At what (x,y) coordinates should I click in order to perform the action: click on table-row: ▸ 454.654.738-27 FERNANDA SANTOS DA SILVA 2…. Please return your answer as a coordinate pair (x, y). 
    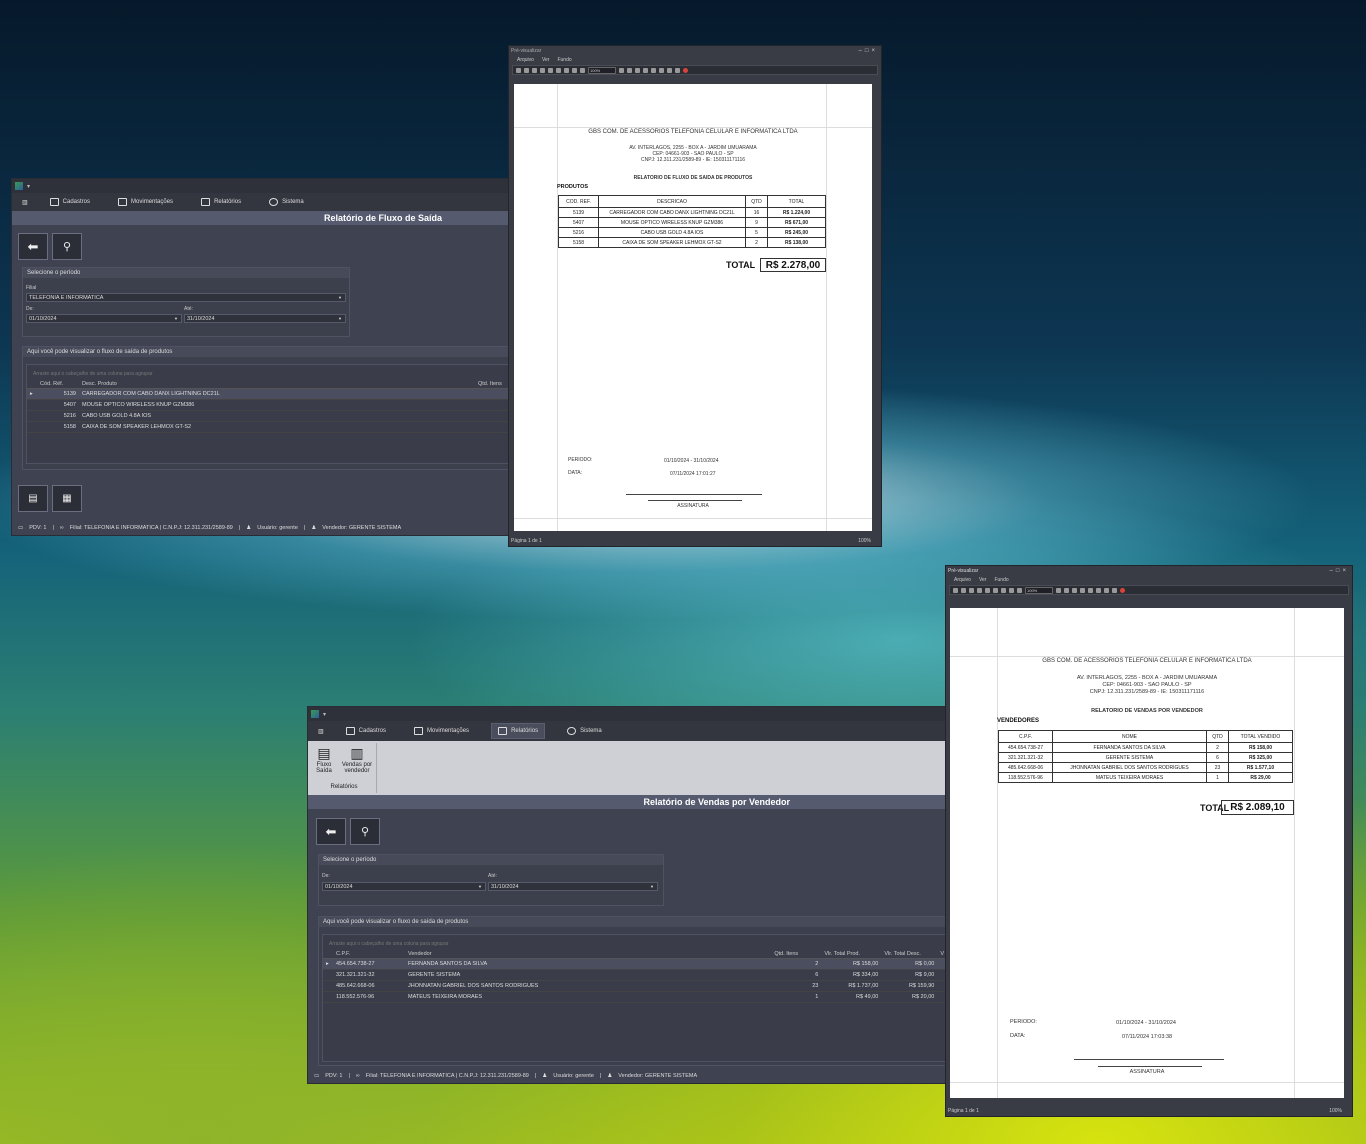
    Looking at the image, I should click on (634, 964).